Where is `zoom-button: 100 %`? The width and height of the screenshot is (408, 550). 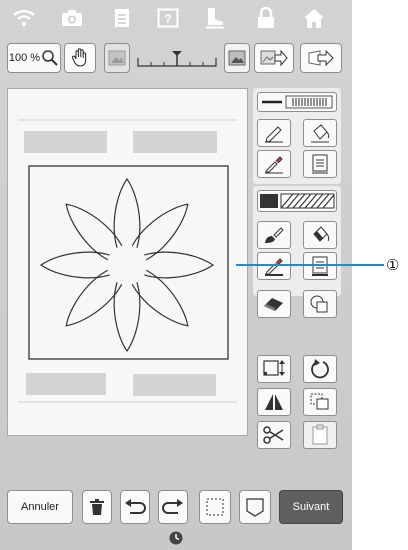 zoom-button: 100 % is located at coordinates (34, 58).